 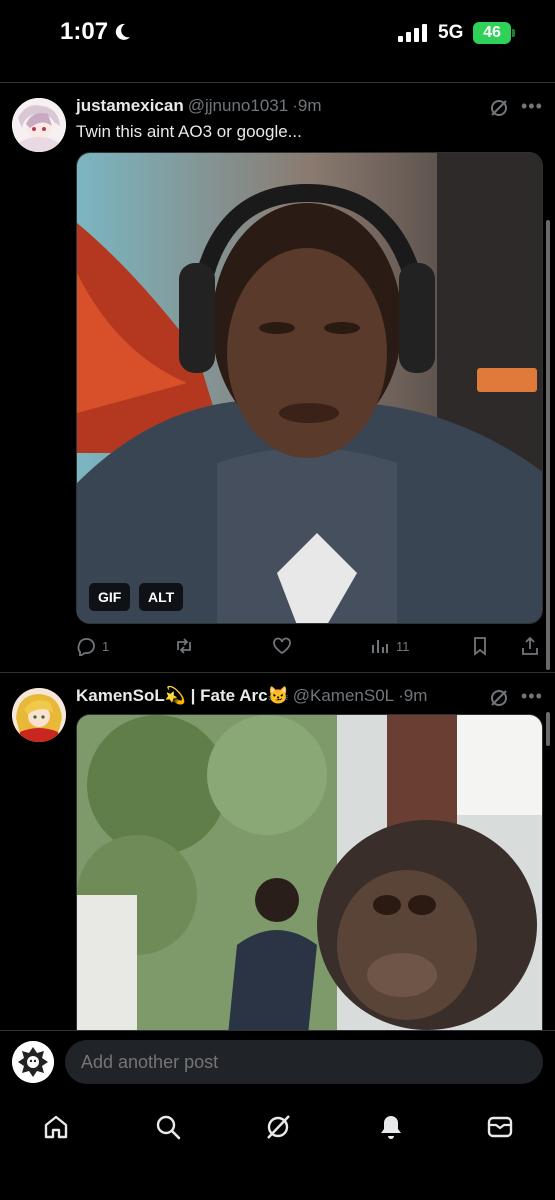 What do you see at coordinates (380, 646) in the screenshot?
I see `views-icon` at bounding box center [380, 646].